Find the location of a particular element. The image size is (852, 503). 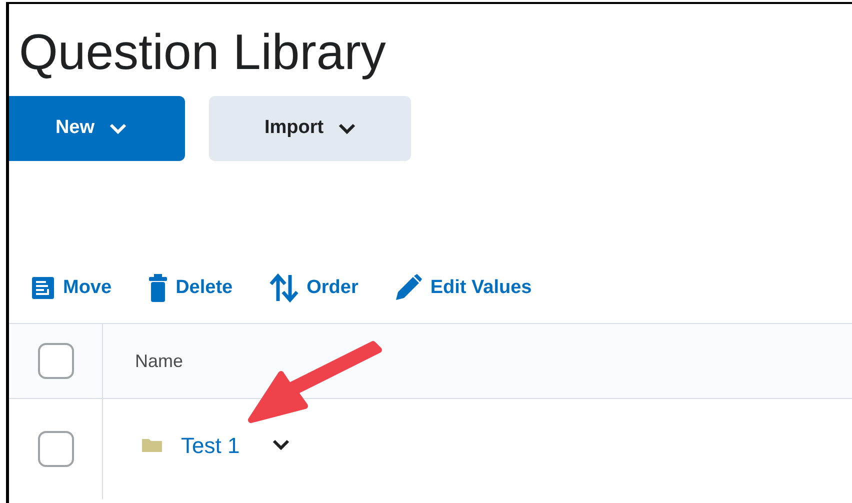

select-all-checkbox is located at coordinates (56, 361).